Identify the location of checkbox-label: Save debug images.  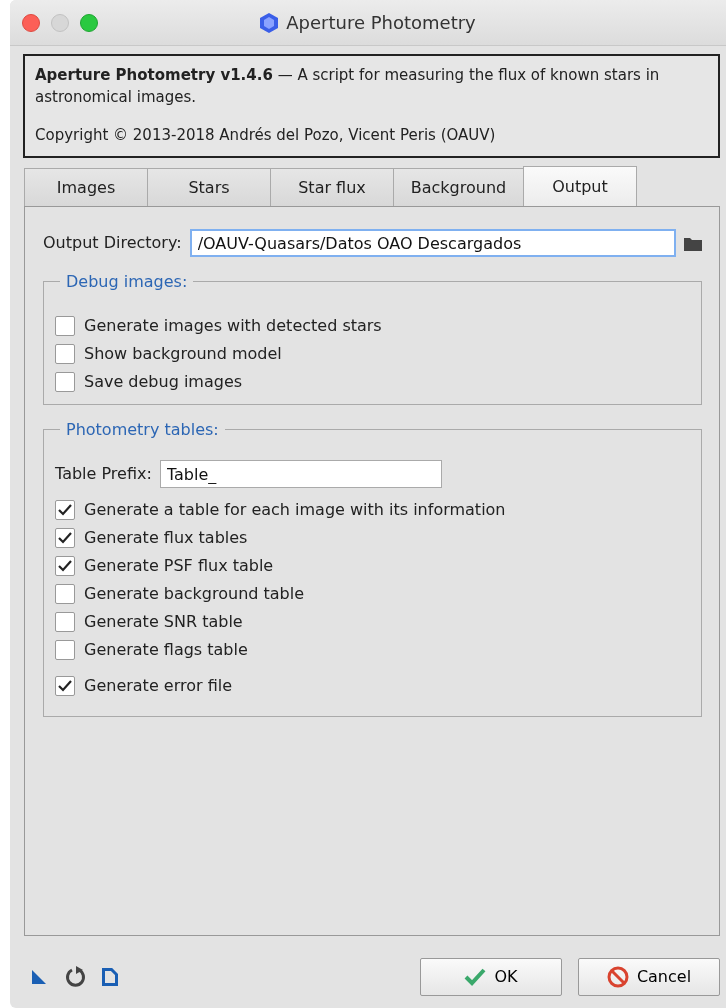
(163, 382).